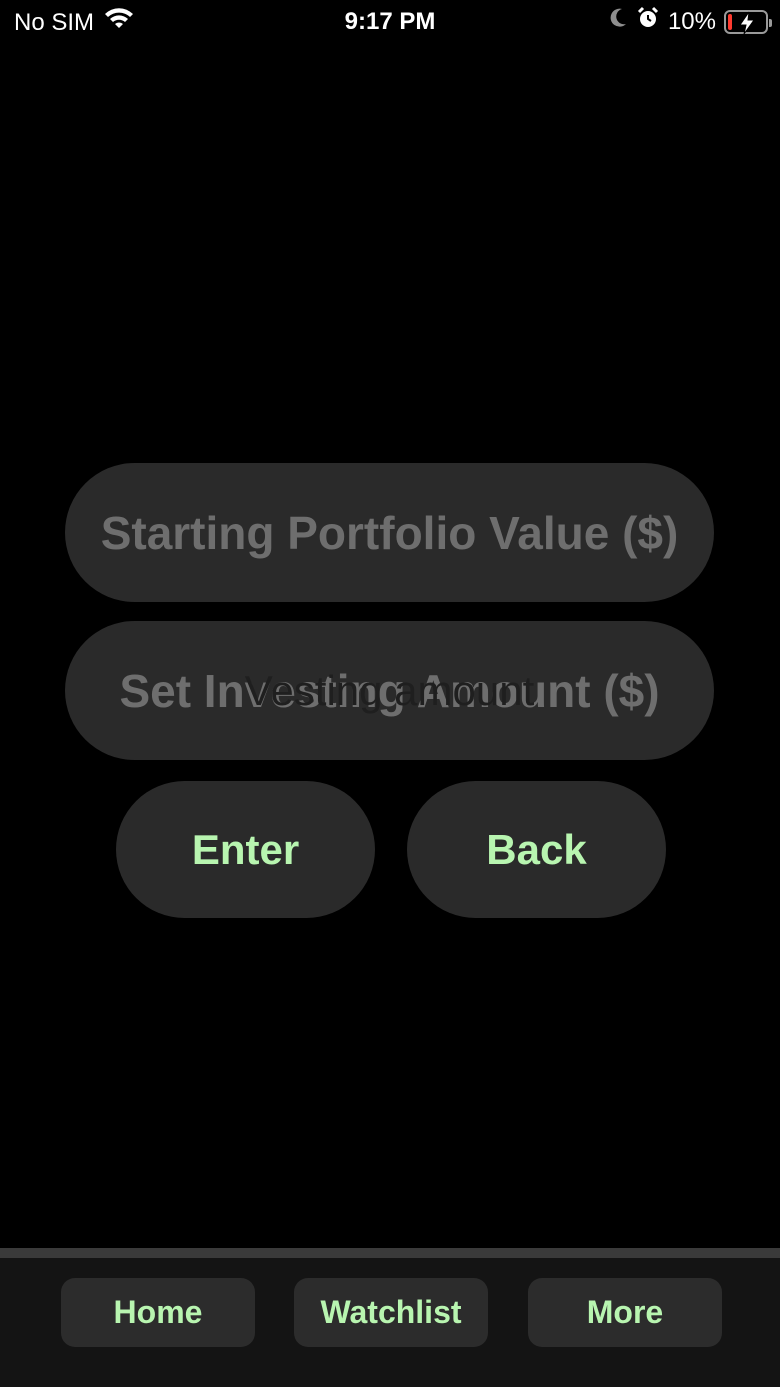 Image resolution: width=780 pixels, height=1387 pixels. Describe the element at coordinates (625, 1312) in the screenshot. I see `tab-more: More` at that location.